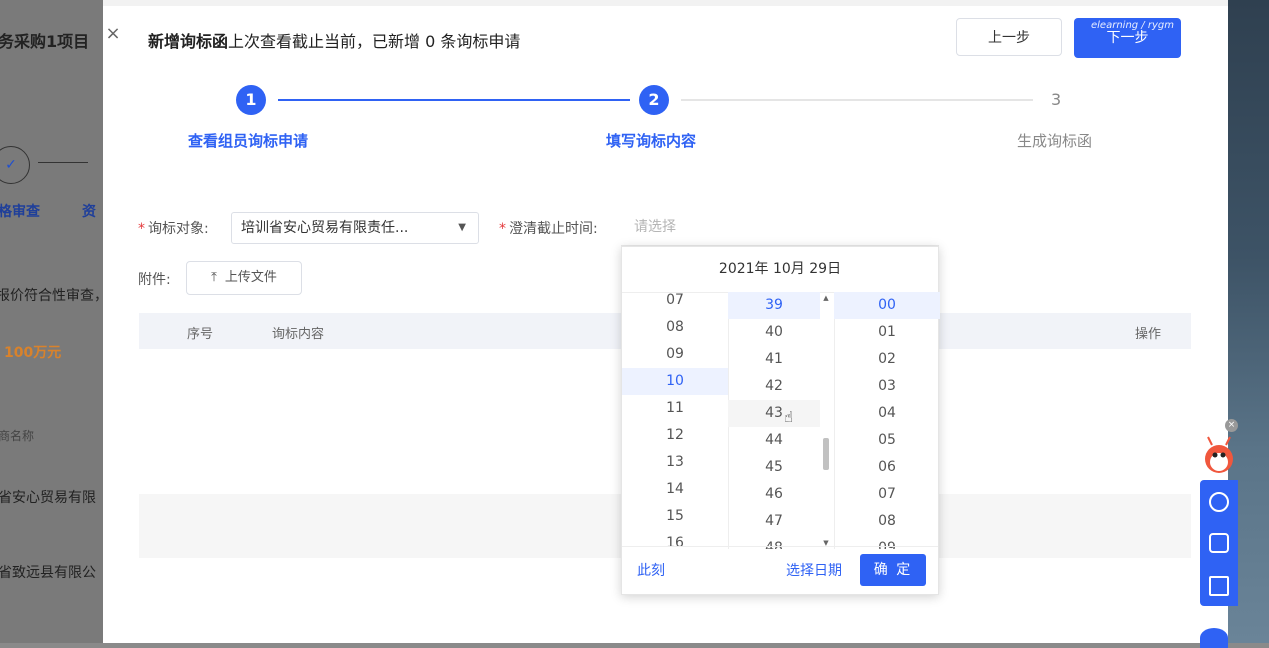  What do you see at coordinates (780, 570) in the screenshot?
I see `picker-footer: 此刻 选择日期 确 定` at bounding box center [780, 570].